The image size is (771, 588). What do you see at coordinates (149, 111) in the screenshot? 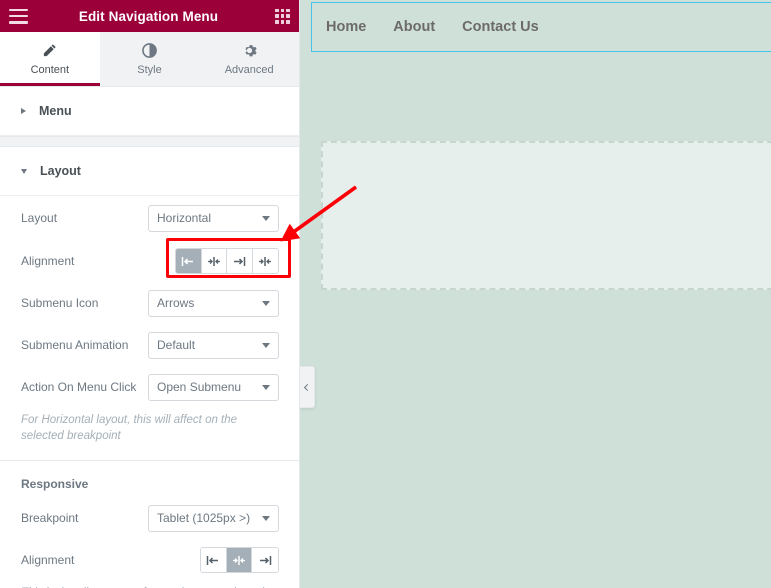
I see `section-menu: Menu` at bounding box center [149, 111].